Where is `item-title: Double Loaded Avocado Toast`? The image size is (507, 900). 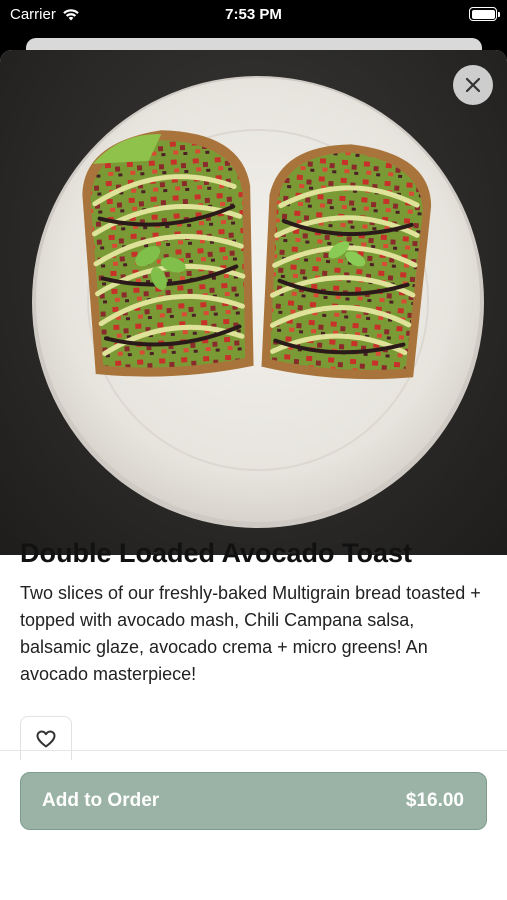 item-title: Double Loaded Avocado Toast is located at coordinates (216, 553).